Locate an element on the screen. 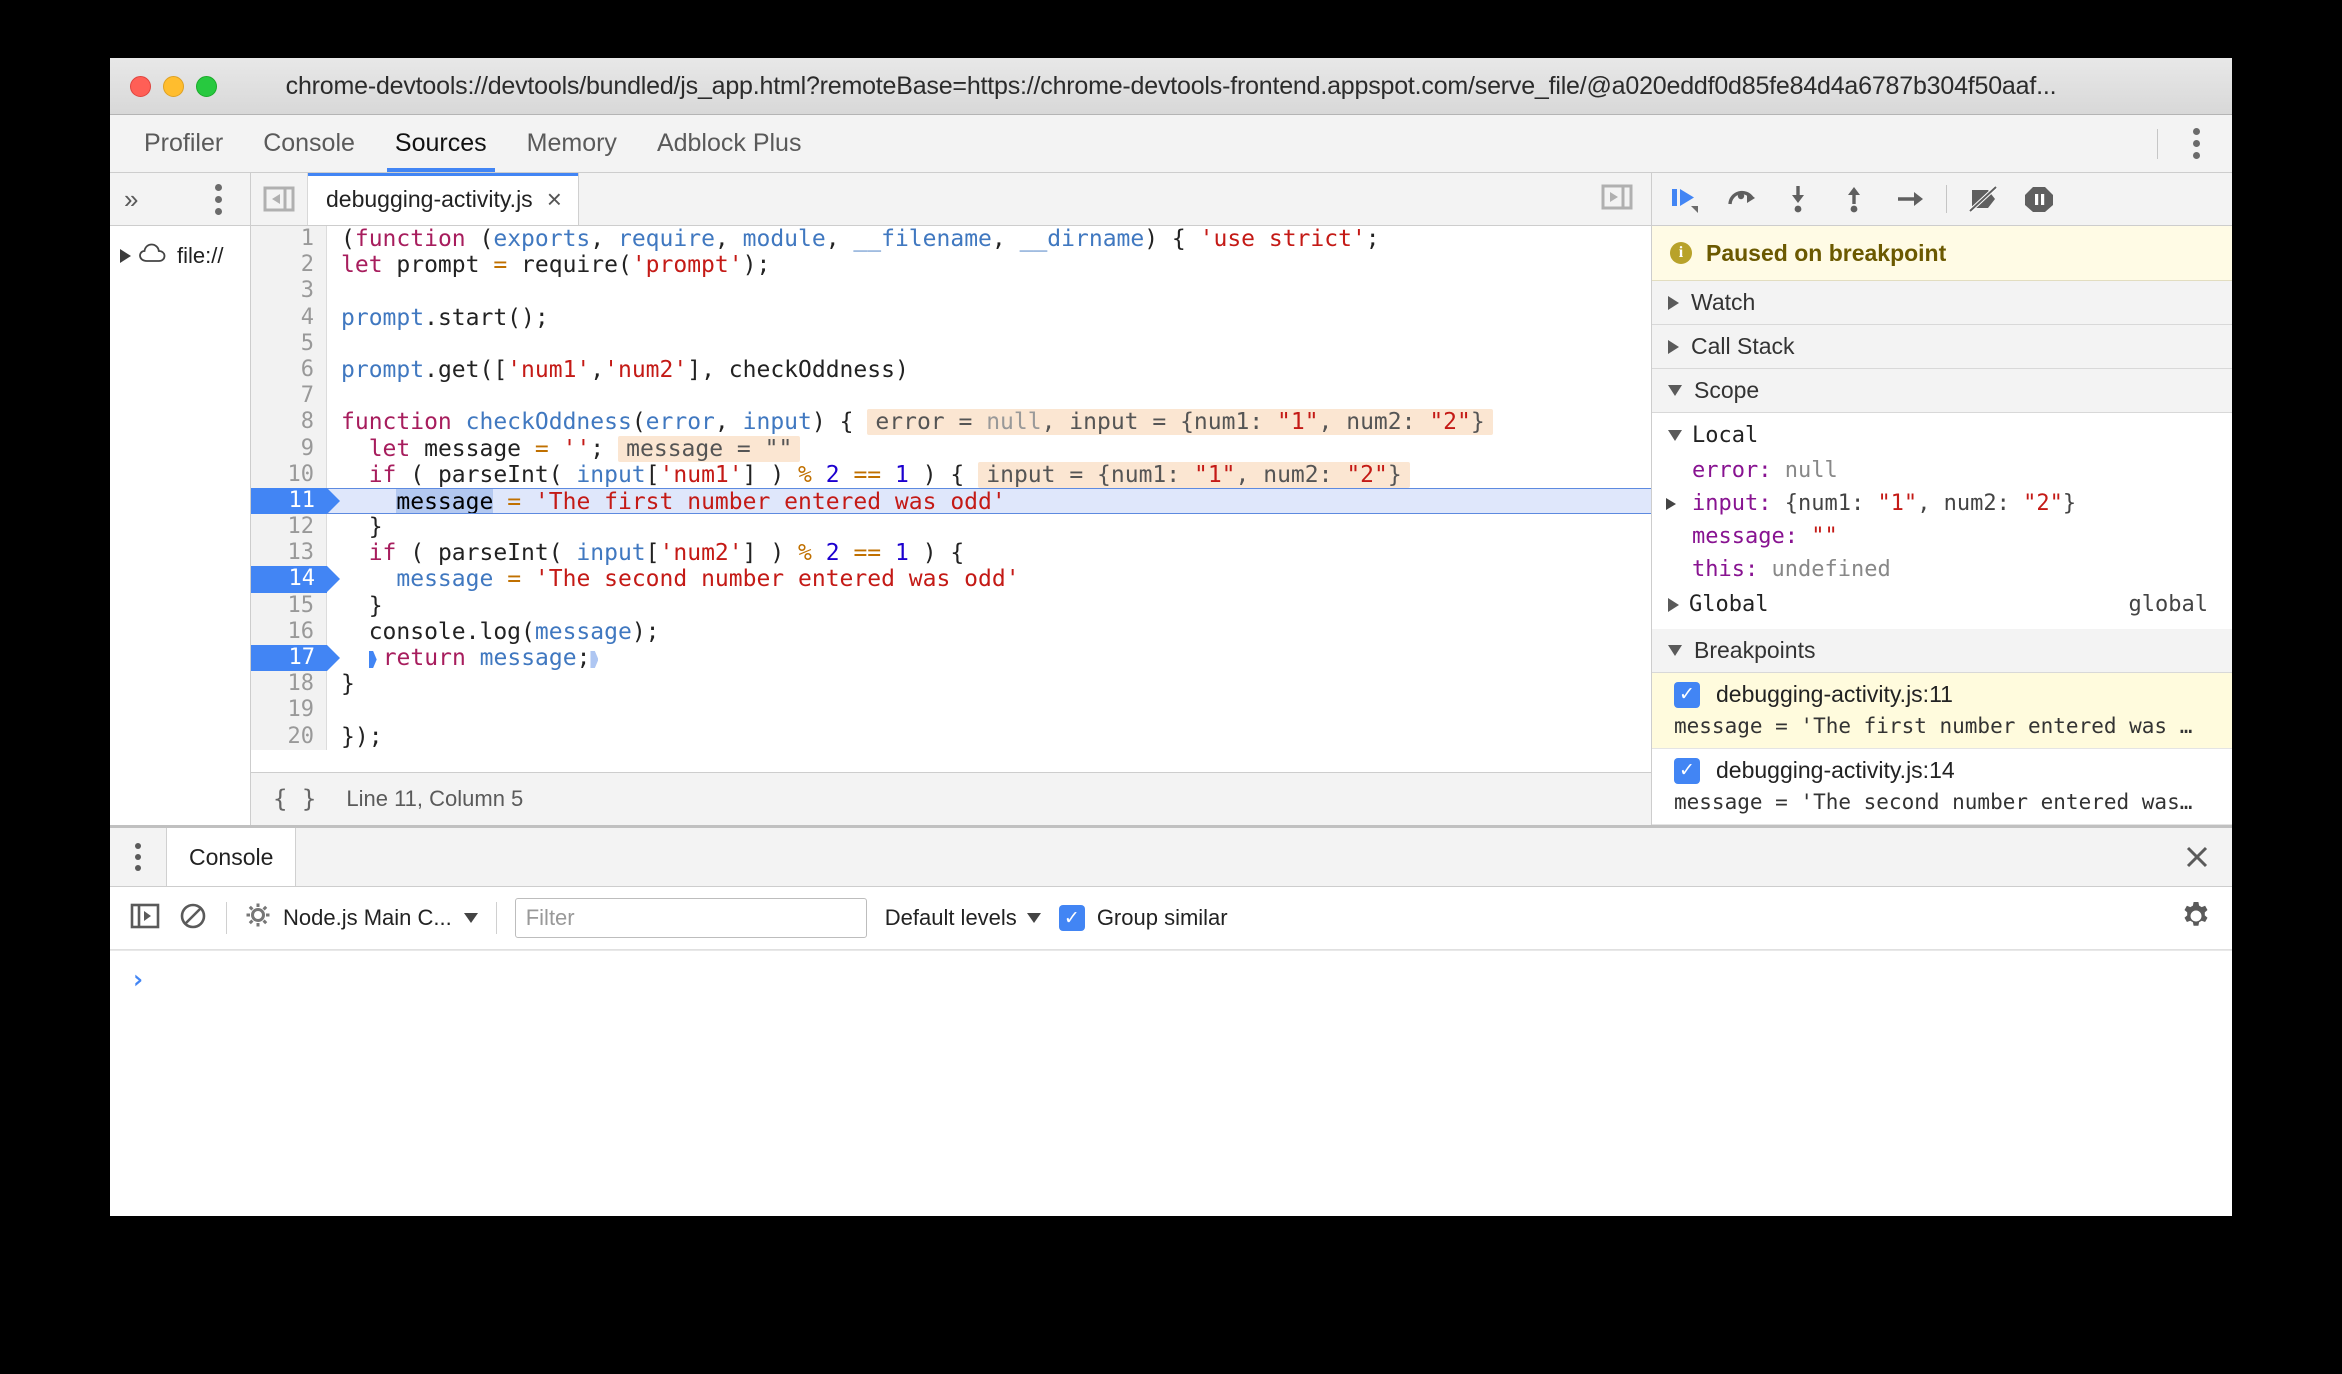  code-line: 3 is located at coordinates (951, 291).